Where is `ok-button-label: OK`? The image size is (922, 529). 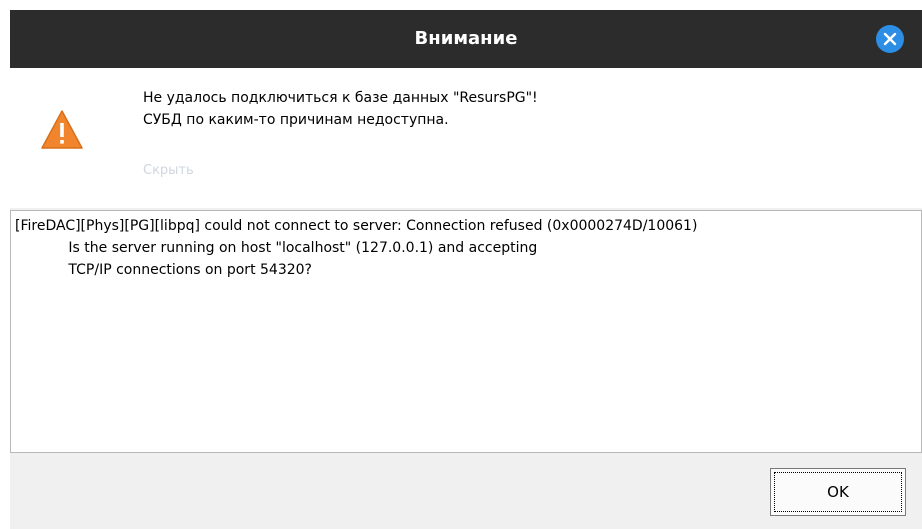
ok-button-label: OK is located at coordinates (838, 492).